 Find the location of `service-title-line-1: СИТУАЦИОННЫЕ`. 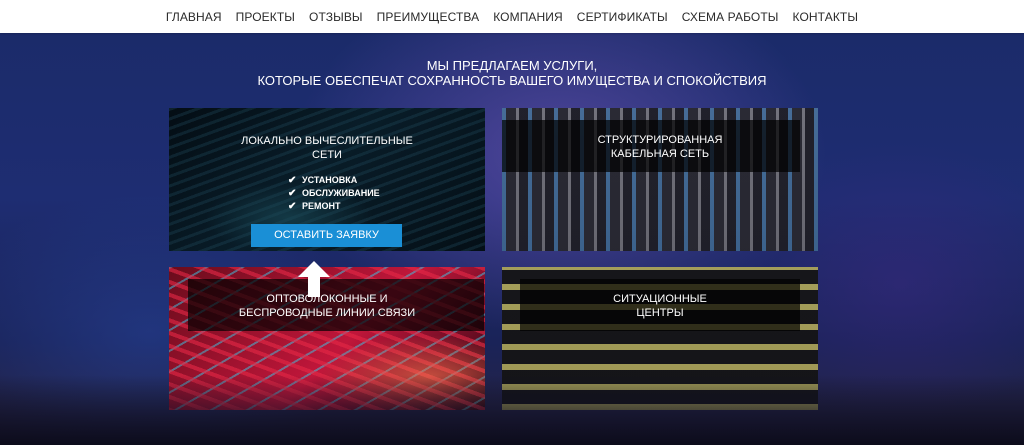

service-title-line-1: СИТУАЦИОННЫЕ is located at coordinates (660, 299).